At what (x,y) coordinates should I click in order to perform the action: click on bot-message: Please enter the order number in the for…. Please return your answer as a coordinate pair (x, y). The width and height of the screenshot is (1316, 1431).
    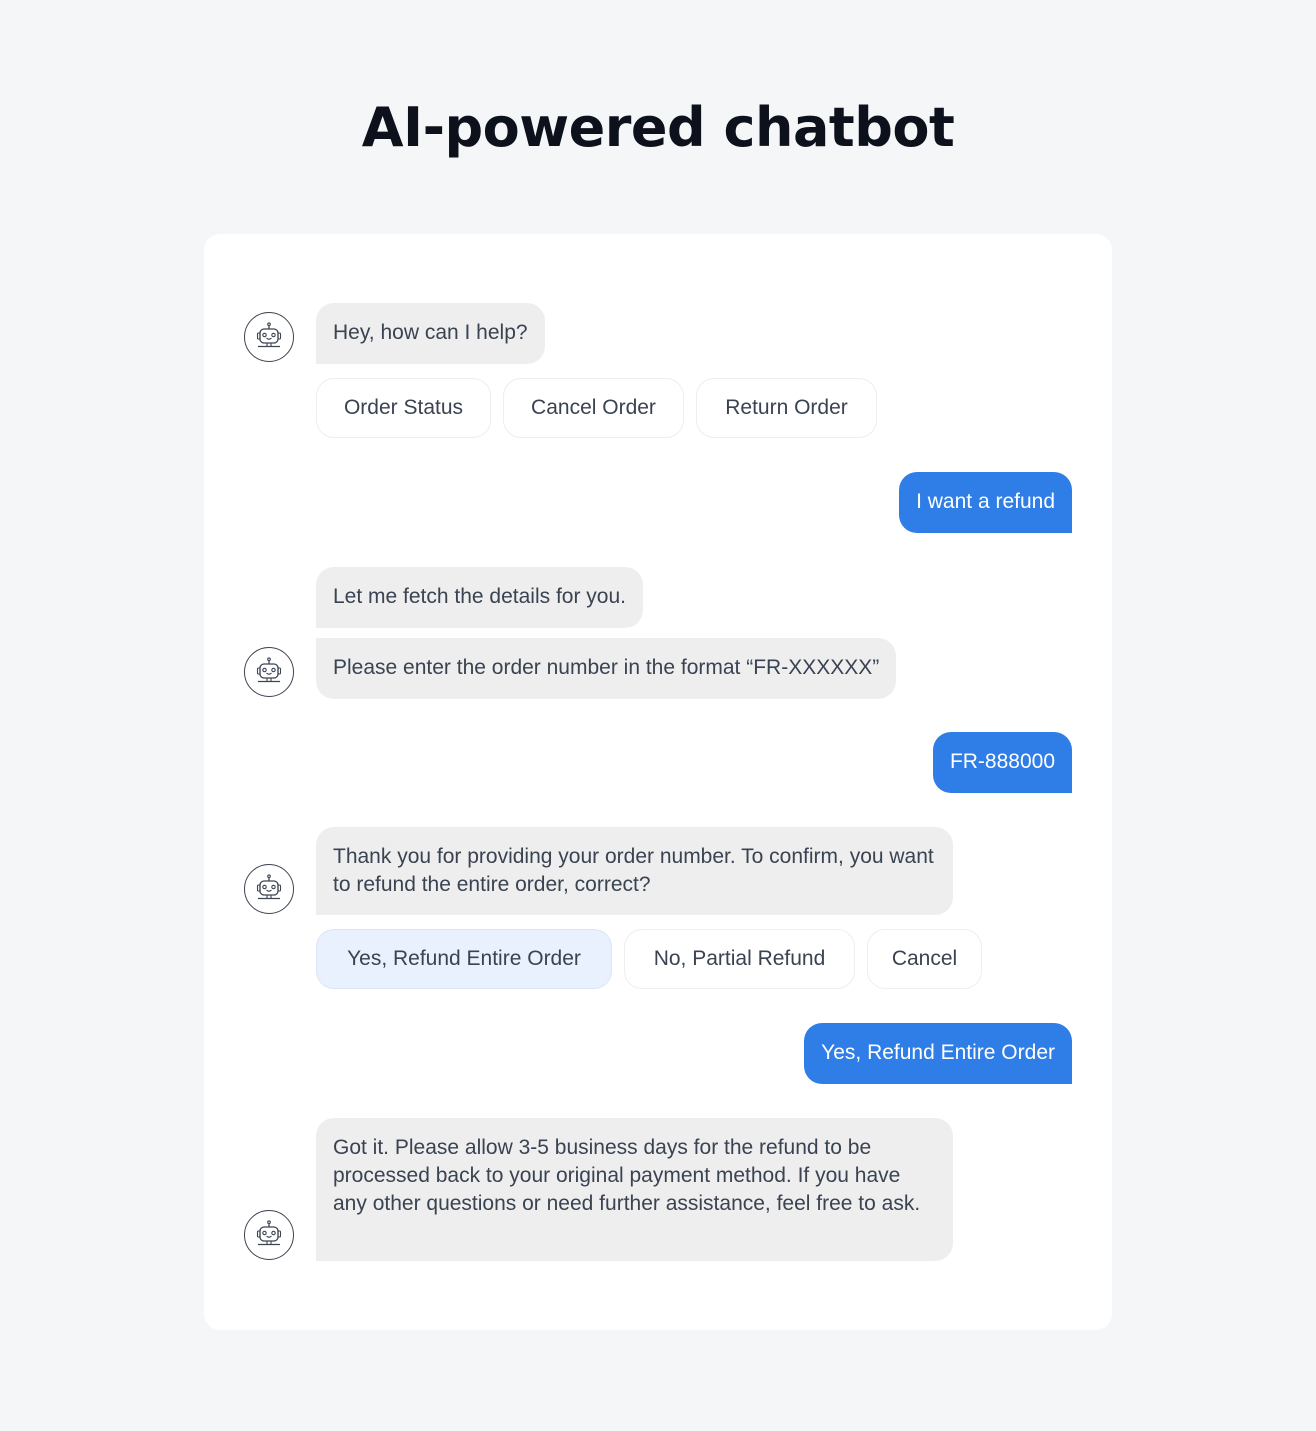
    Looking at the image, I should click on (606, 668).